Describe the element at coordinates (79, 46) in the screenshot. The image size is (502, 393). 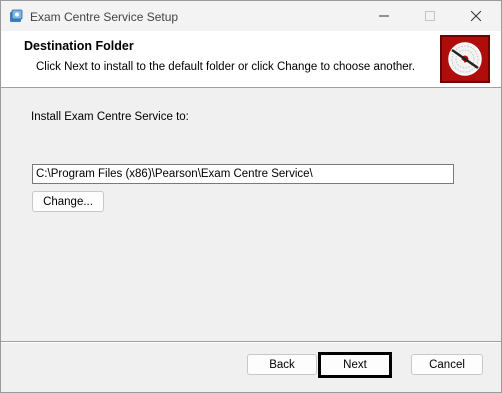
I see `page-title: Destination Folder` at that location.